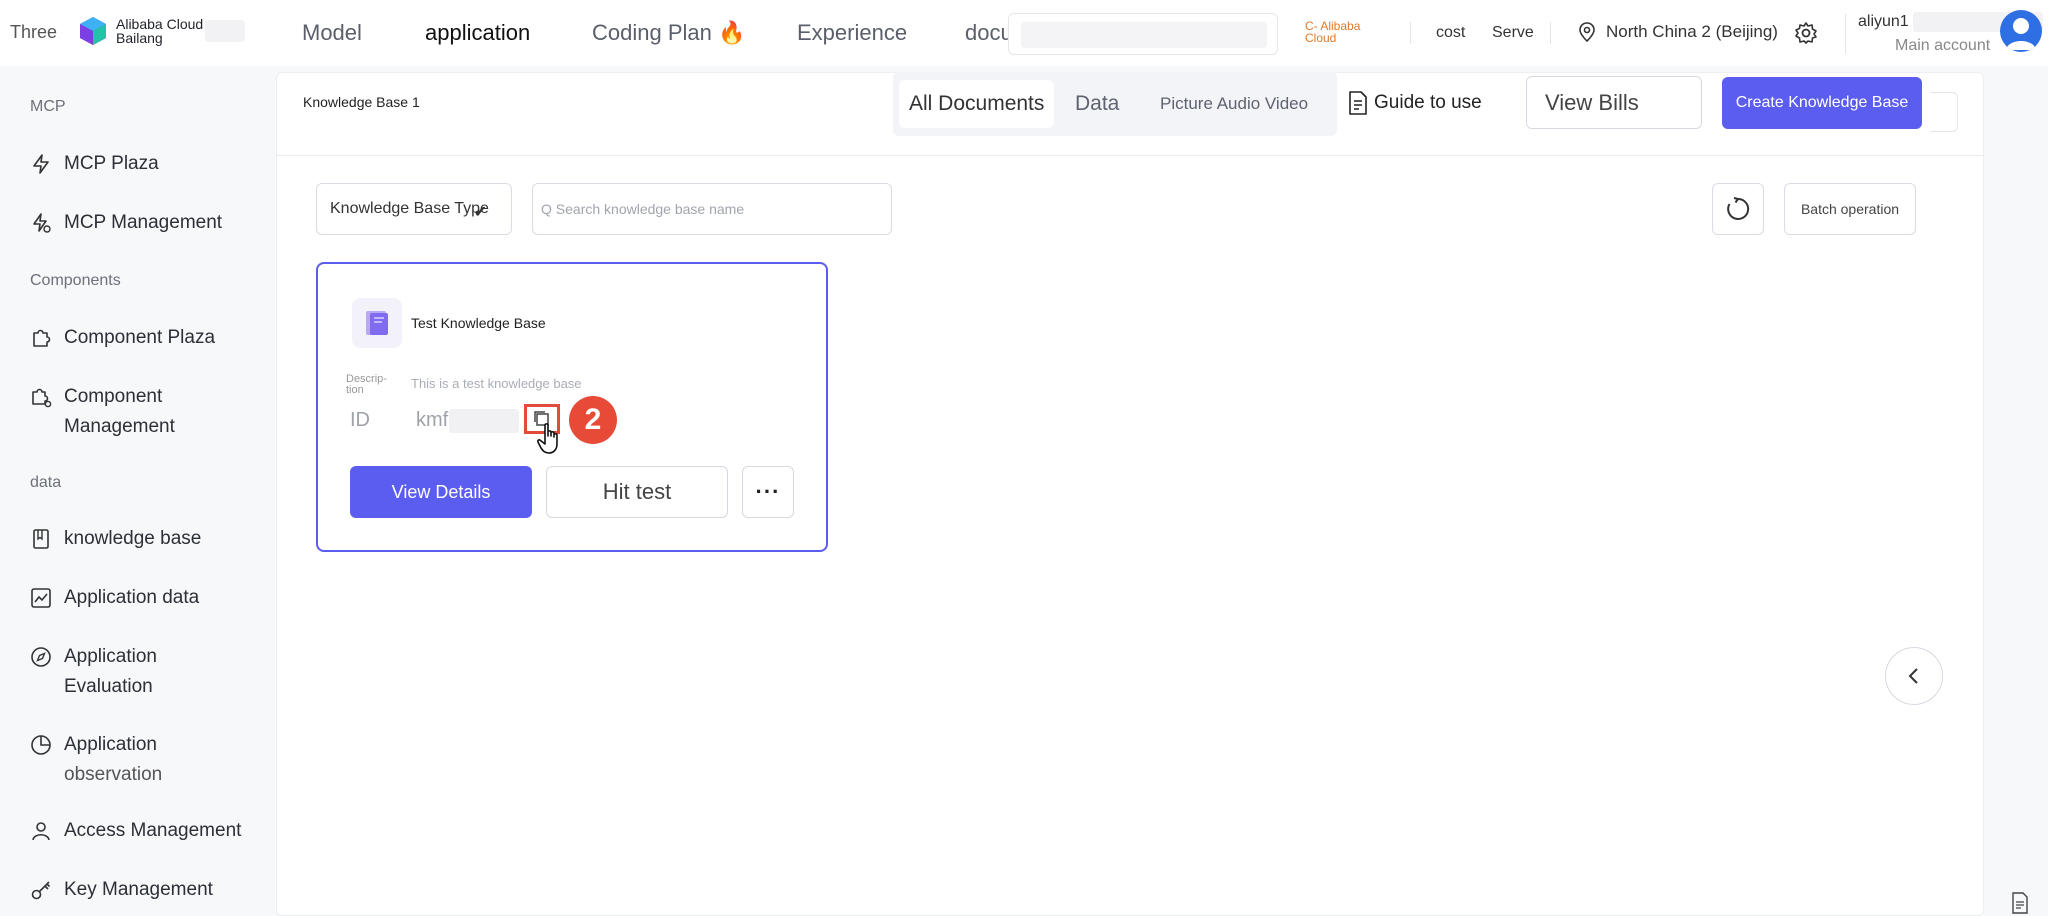 This screenshot has width=2048, height=916. What do you see at coordinates (1143, 34) in the screenshot?
I see `global-search-input` at bounding box center [1143, 34].